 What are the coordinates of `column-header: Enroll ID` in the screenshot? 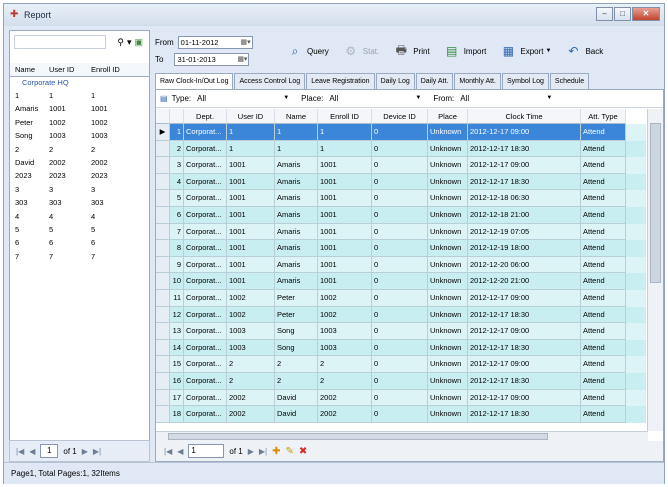 It's located at (345, 116).